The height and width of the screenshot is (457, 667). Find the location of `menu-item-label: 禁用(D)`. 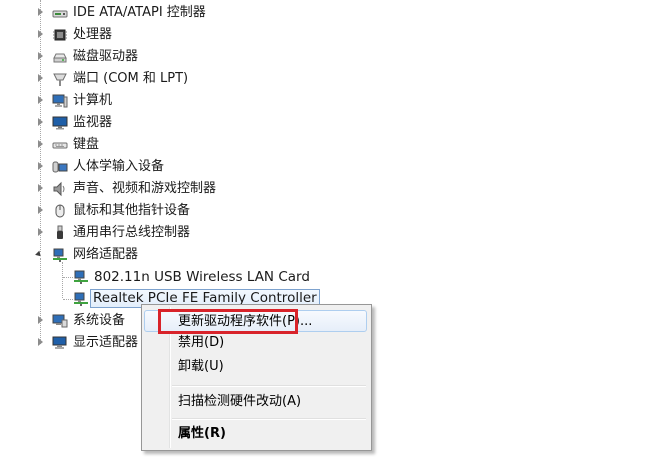

menu-item-label: 禁用(D) is located at coordinates (201, 342).